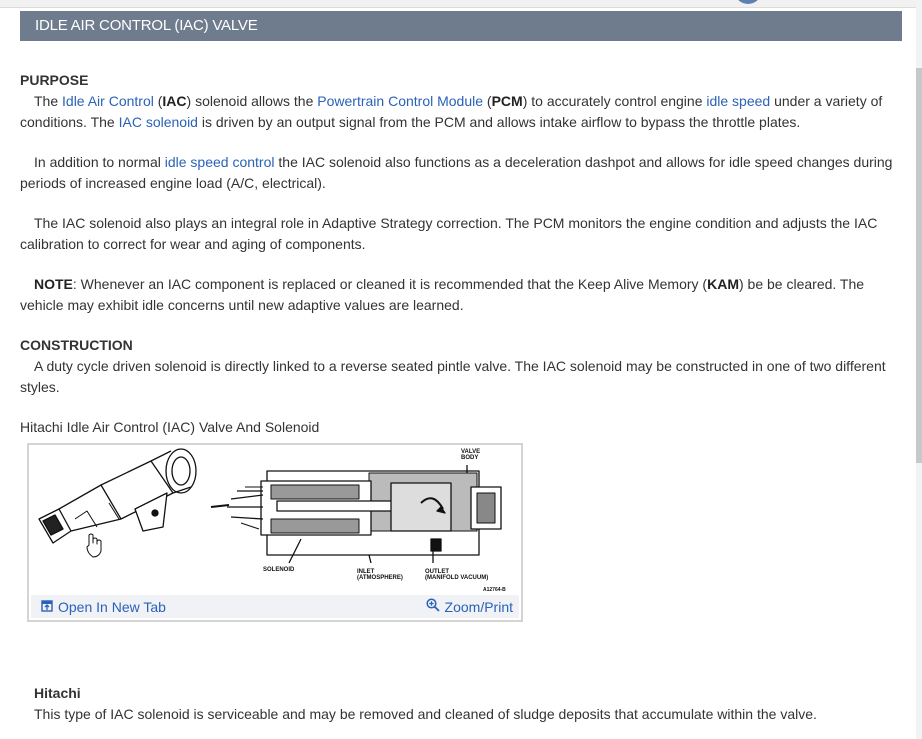 The width and height of the screenshot is (922, 739). I want to click on zoom-print-label: Zoom/Print, so click(478, 607).